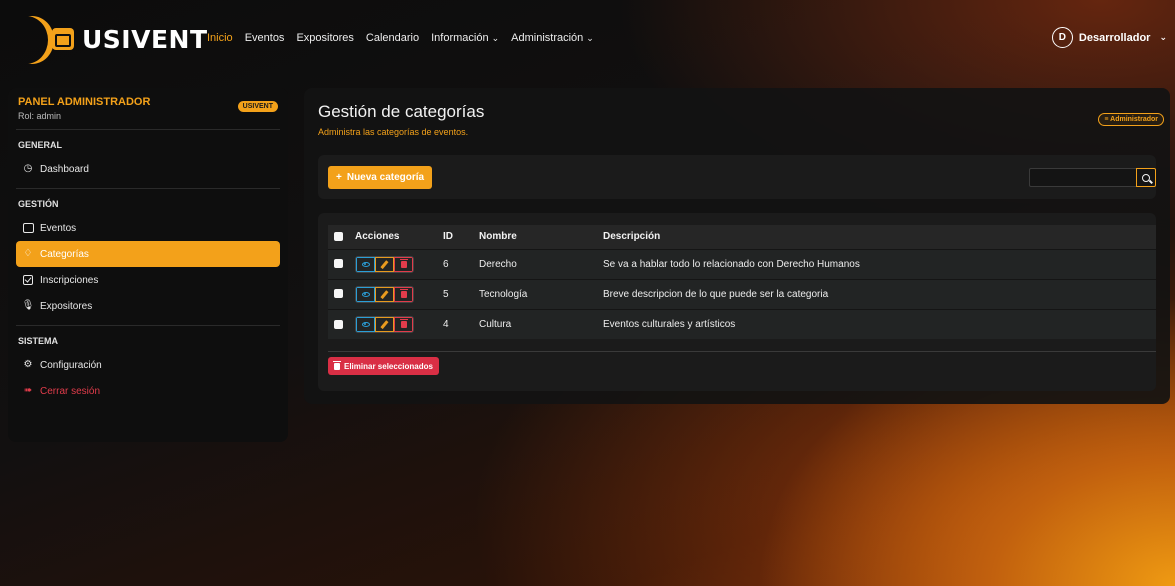  Describe the element at coordinates (495, 324) in the screenshot. I see `cell-nombre: Cultura` at that location.